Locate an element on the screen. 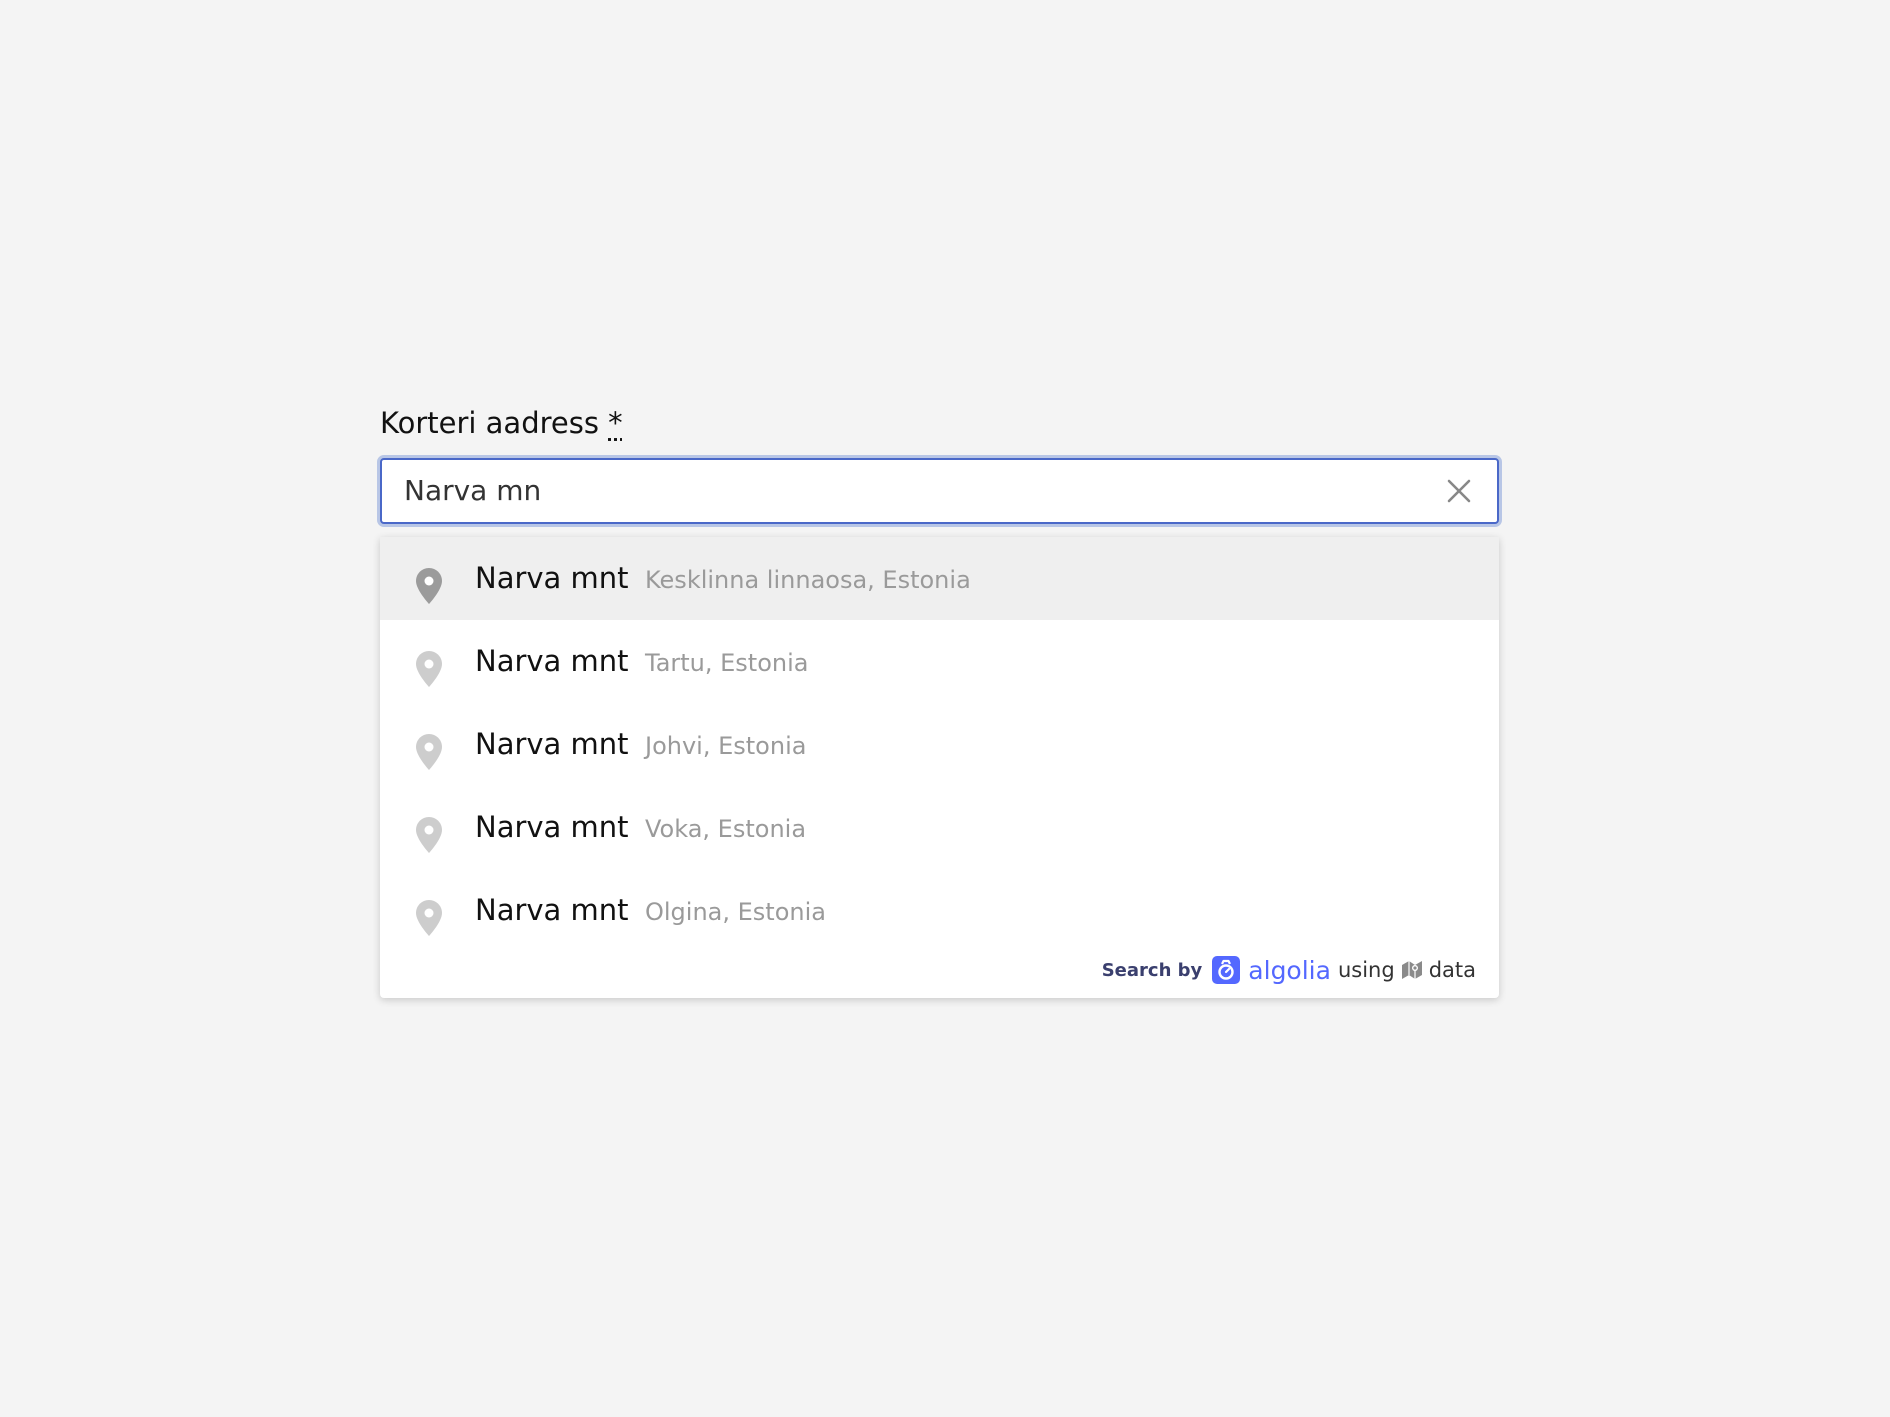  clear-button is located at coordinates (1459, 491).